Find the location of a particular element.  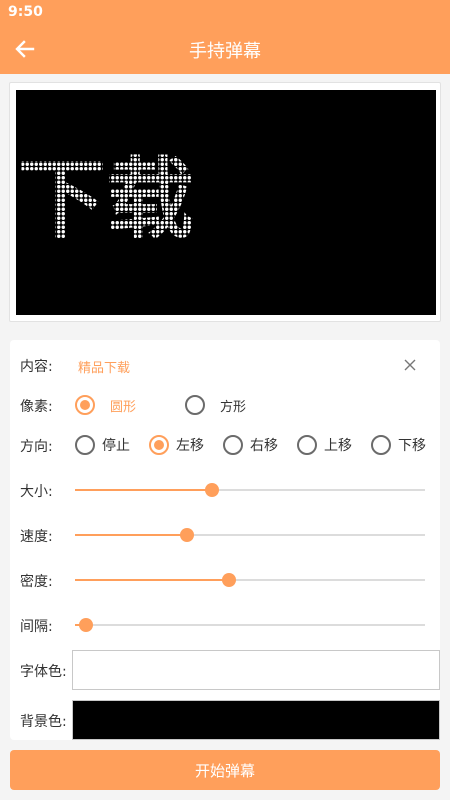

bg-color-swatch is located at coordinates (256, 720).